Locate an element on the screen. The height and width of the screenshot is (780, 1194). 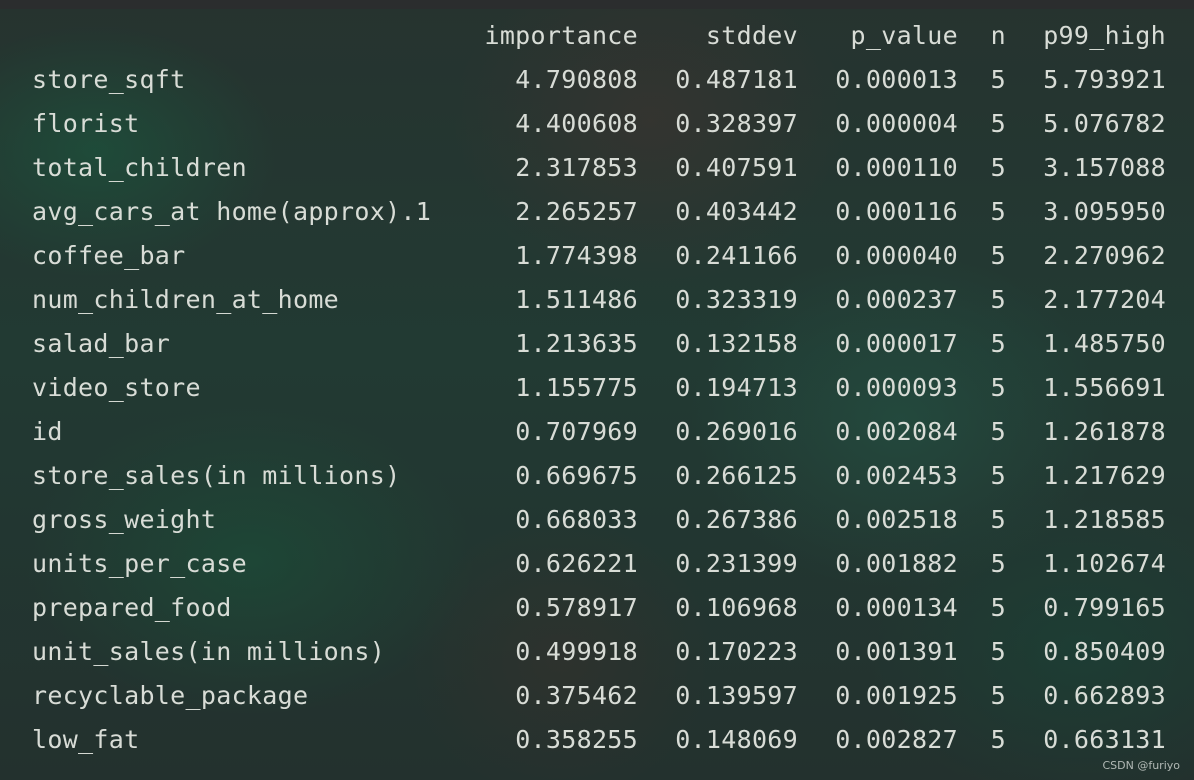
cell-p-value: 0.002827 is located at coordinates (896, 739).